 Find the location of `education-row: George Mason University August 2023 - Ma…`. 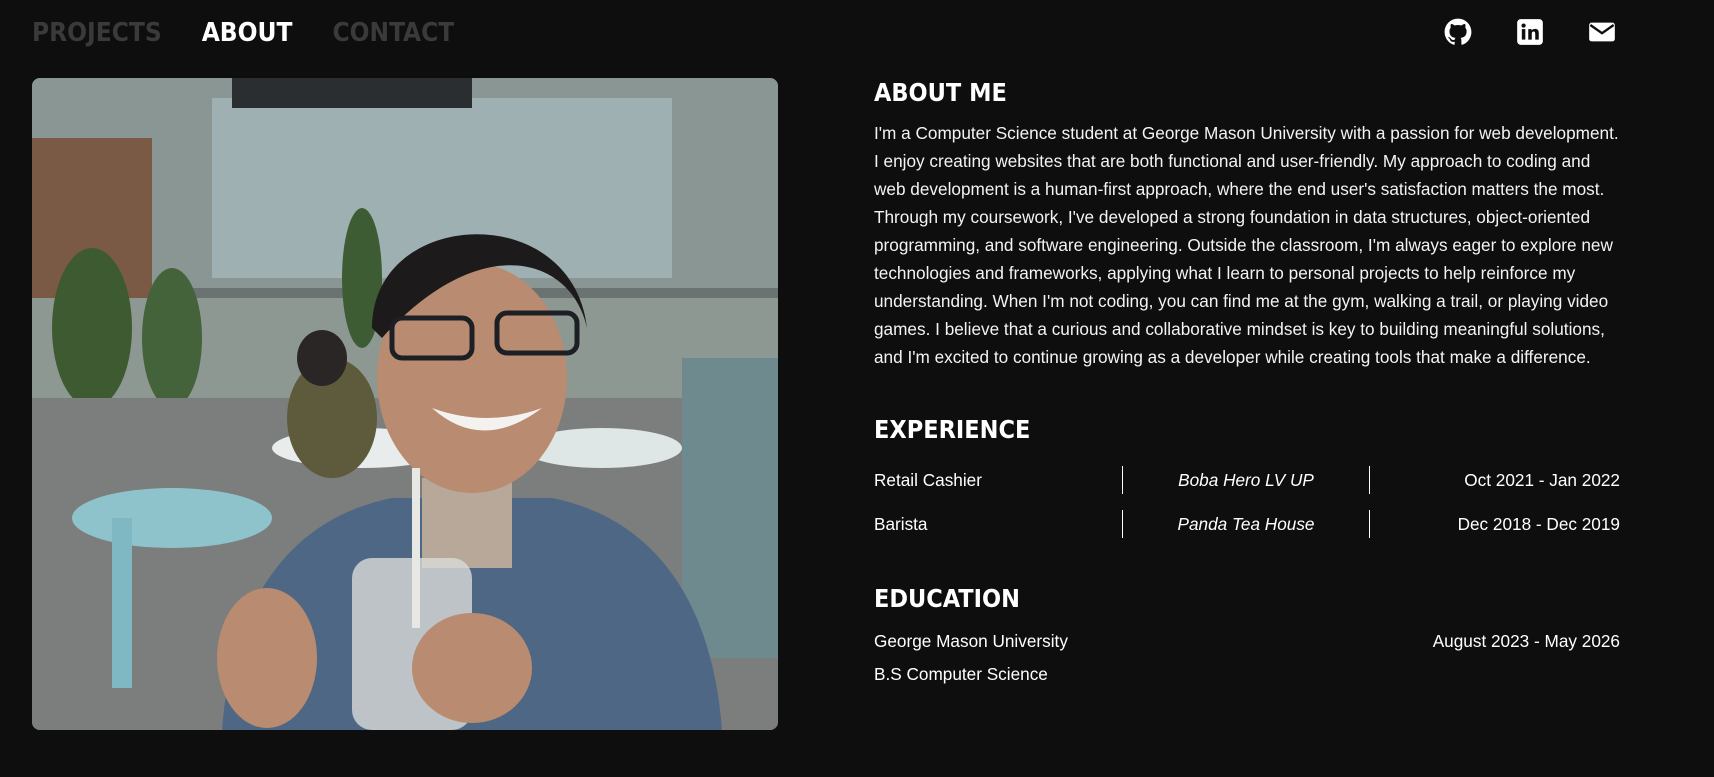

education-row: George Mason University August 2023 - Ma… is located at coordinates (1247, 641).